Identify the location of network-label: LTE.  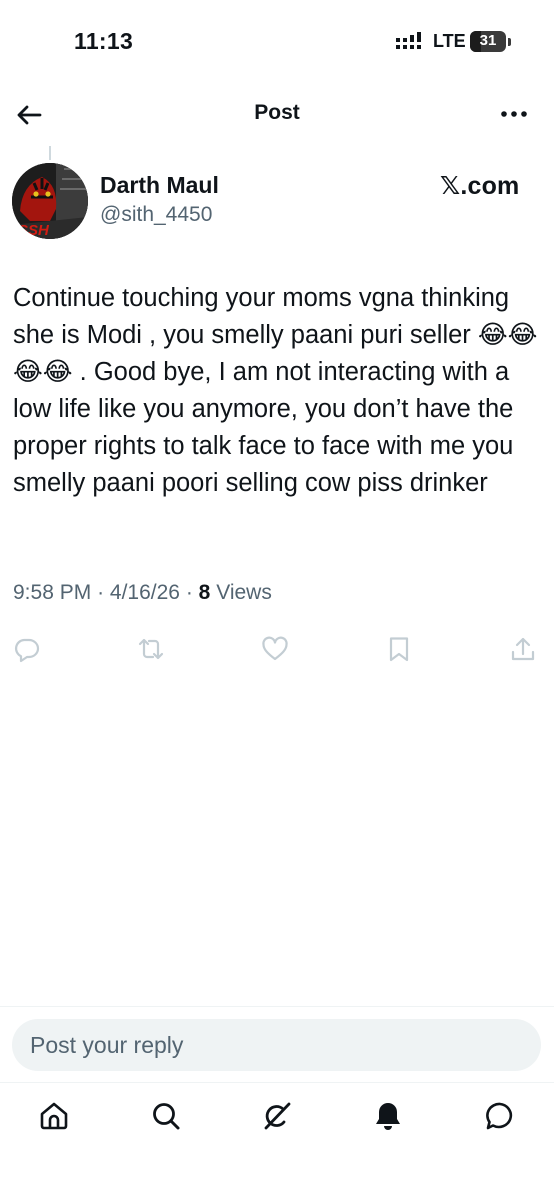
(449, 41).